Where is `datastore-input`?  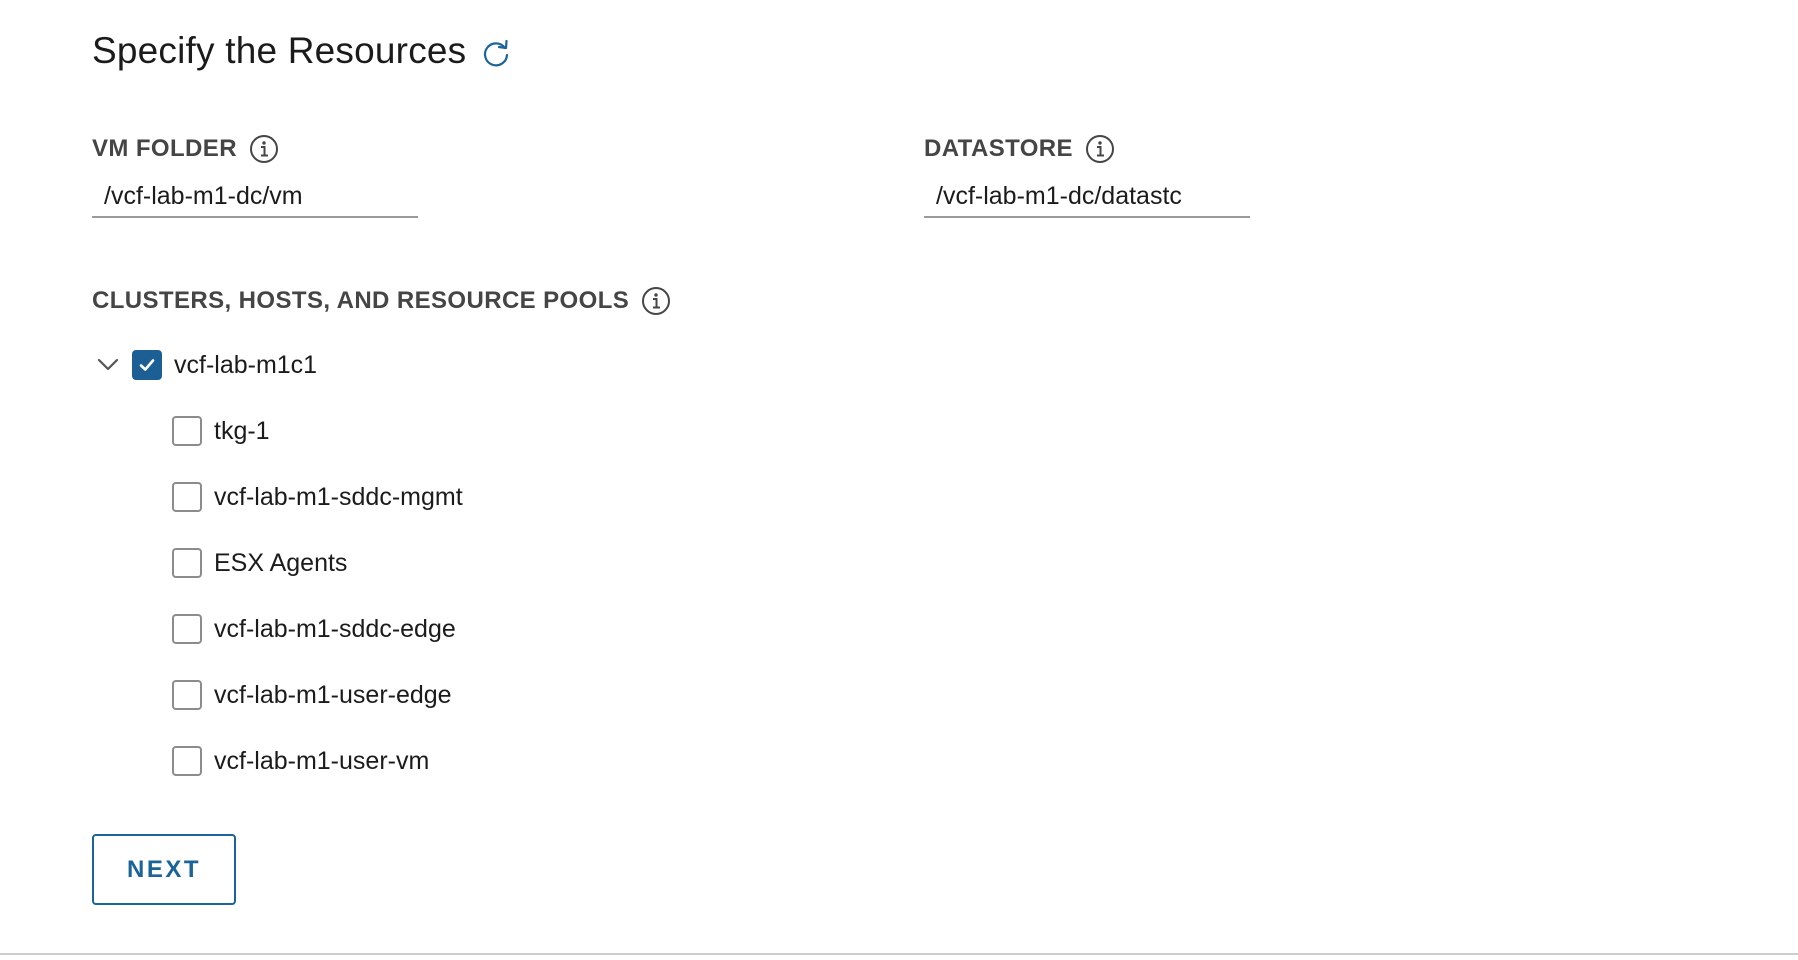 datastore-input is located at coordinates (1087, 197).